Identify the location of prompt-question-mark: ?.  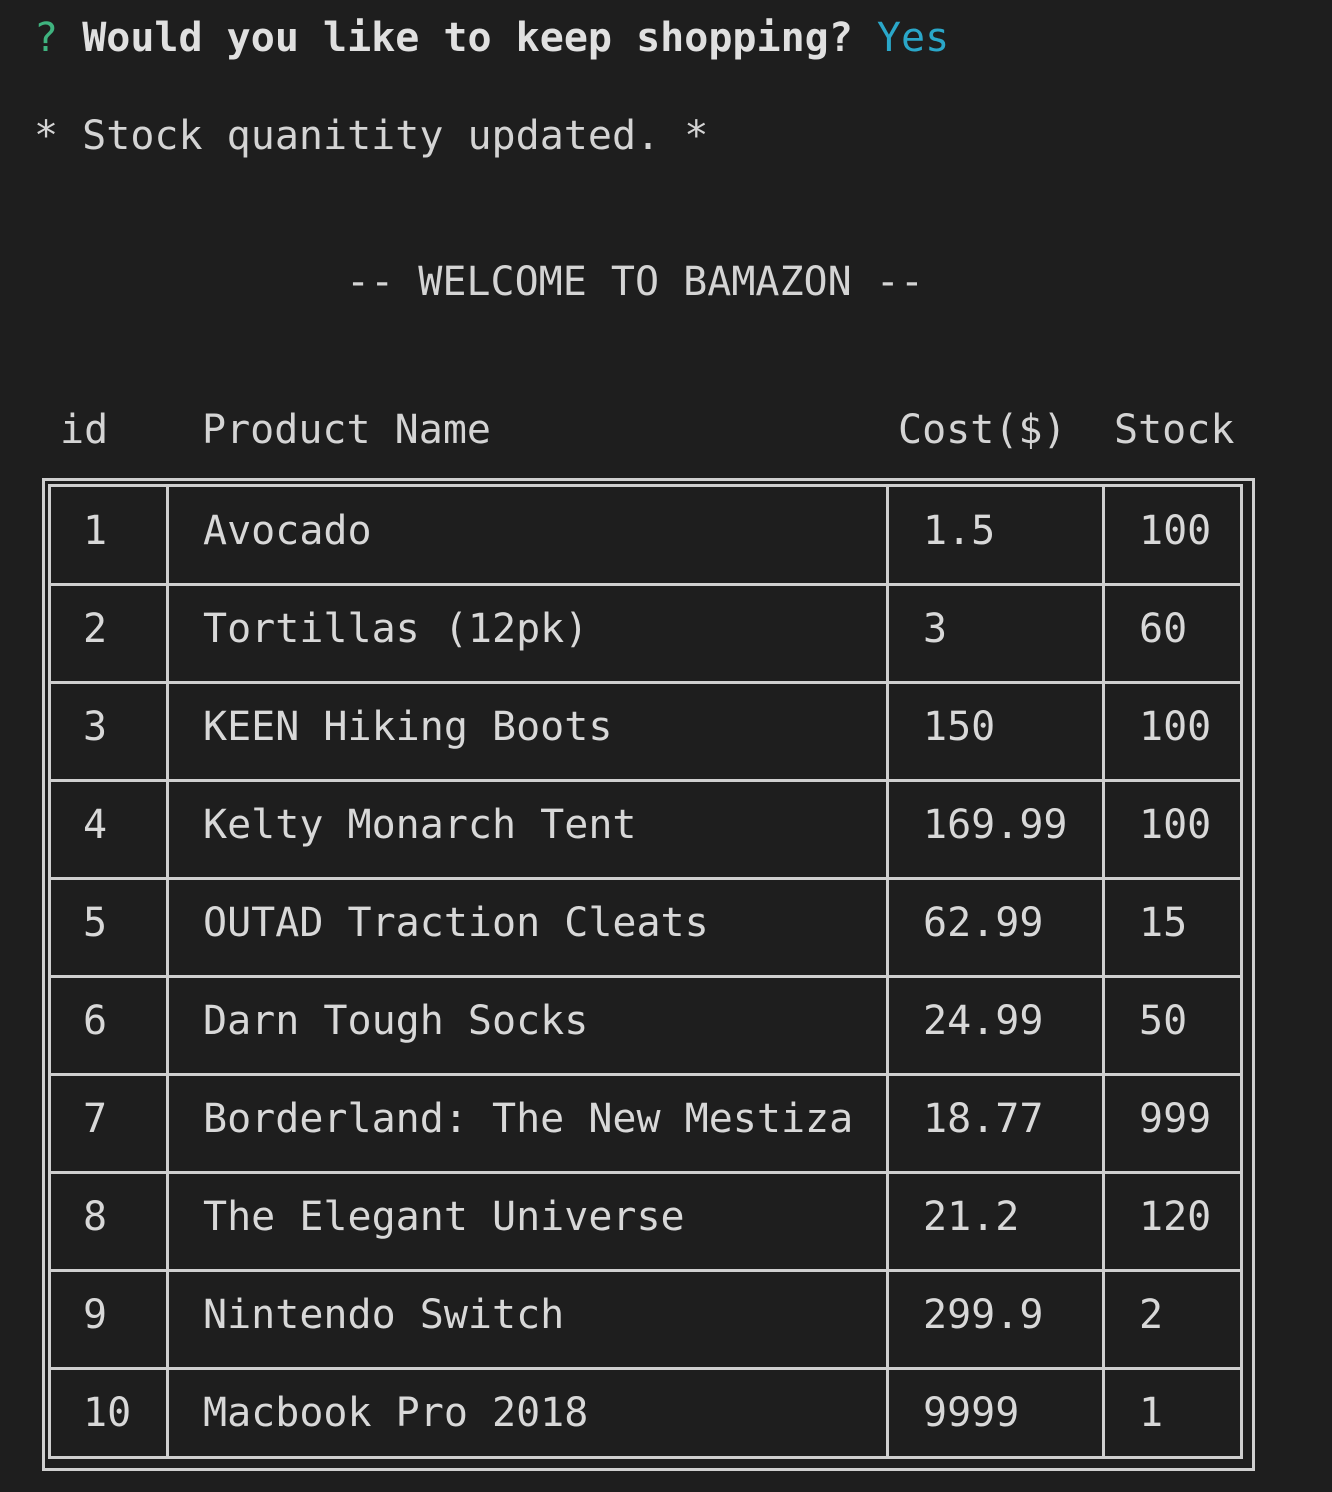
(46, 38).